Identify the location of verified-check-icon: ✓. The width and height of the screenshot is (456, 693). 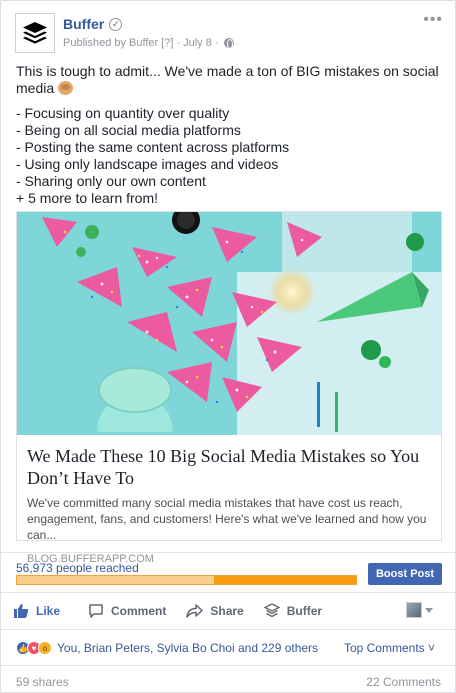
(116, 24).